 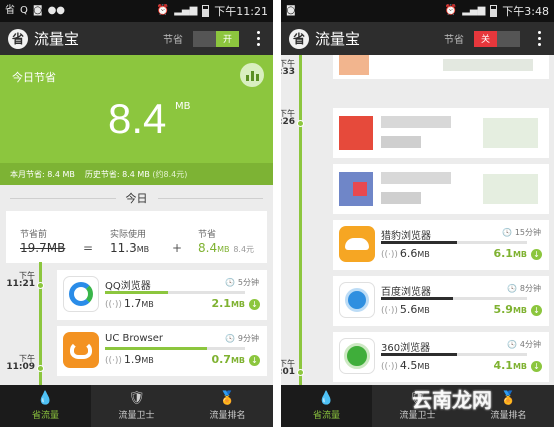 I want to click on status-time: 下午11:21, so click(x=241, y=11).